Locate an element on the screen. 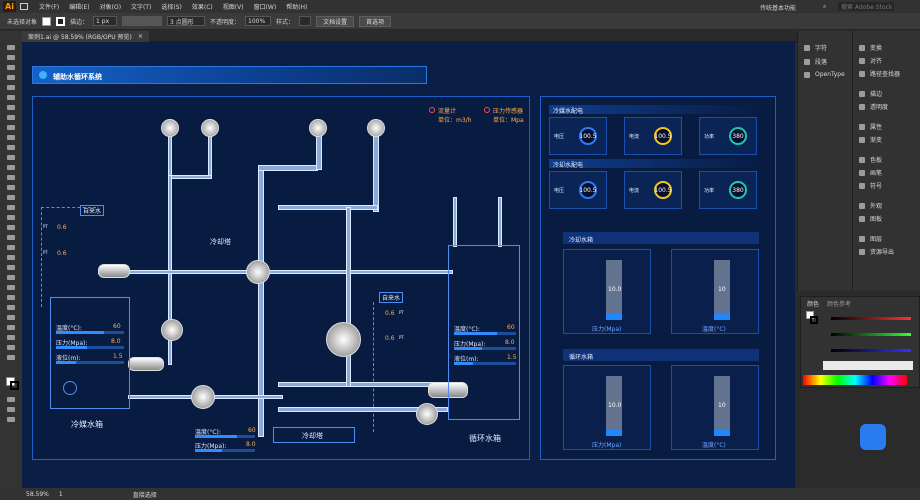 The image size is (920, 500). color-mode-icon is located at coordinates (11, 399).